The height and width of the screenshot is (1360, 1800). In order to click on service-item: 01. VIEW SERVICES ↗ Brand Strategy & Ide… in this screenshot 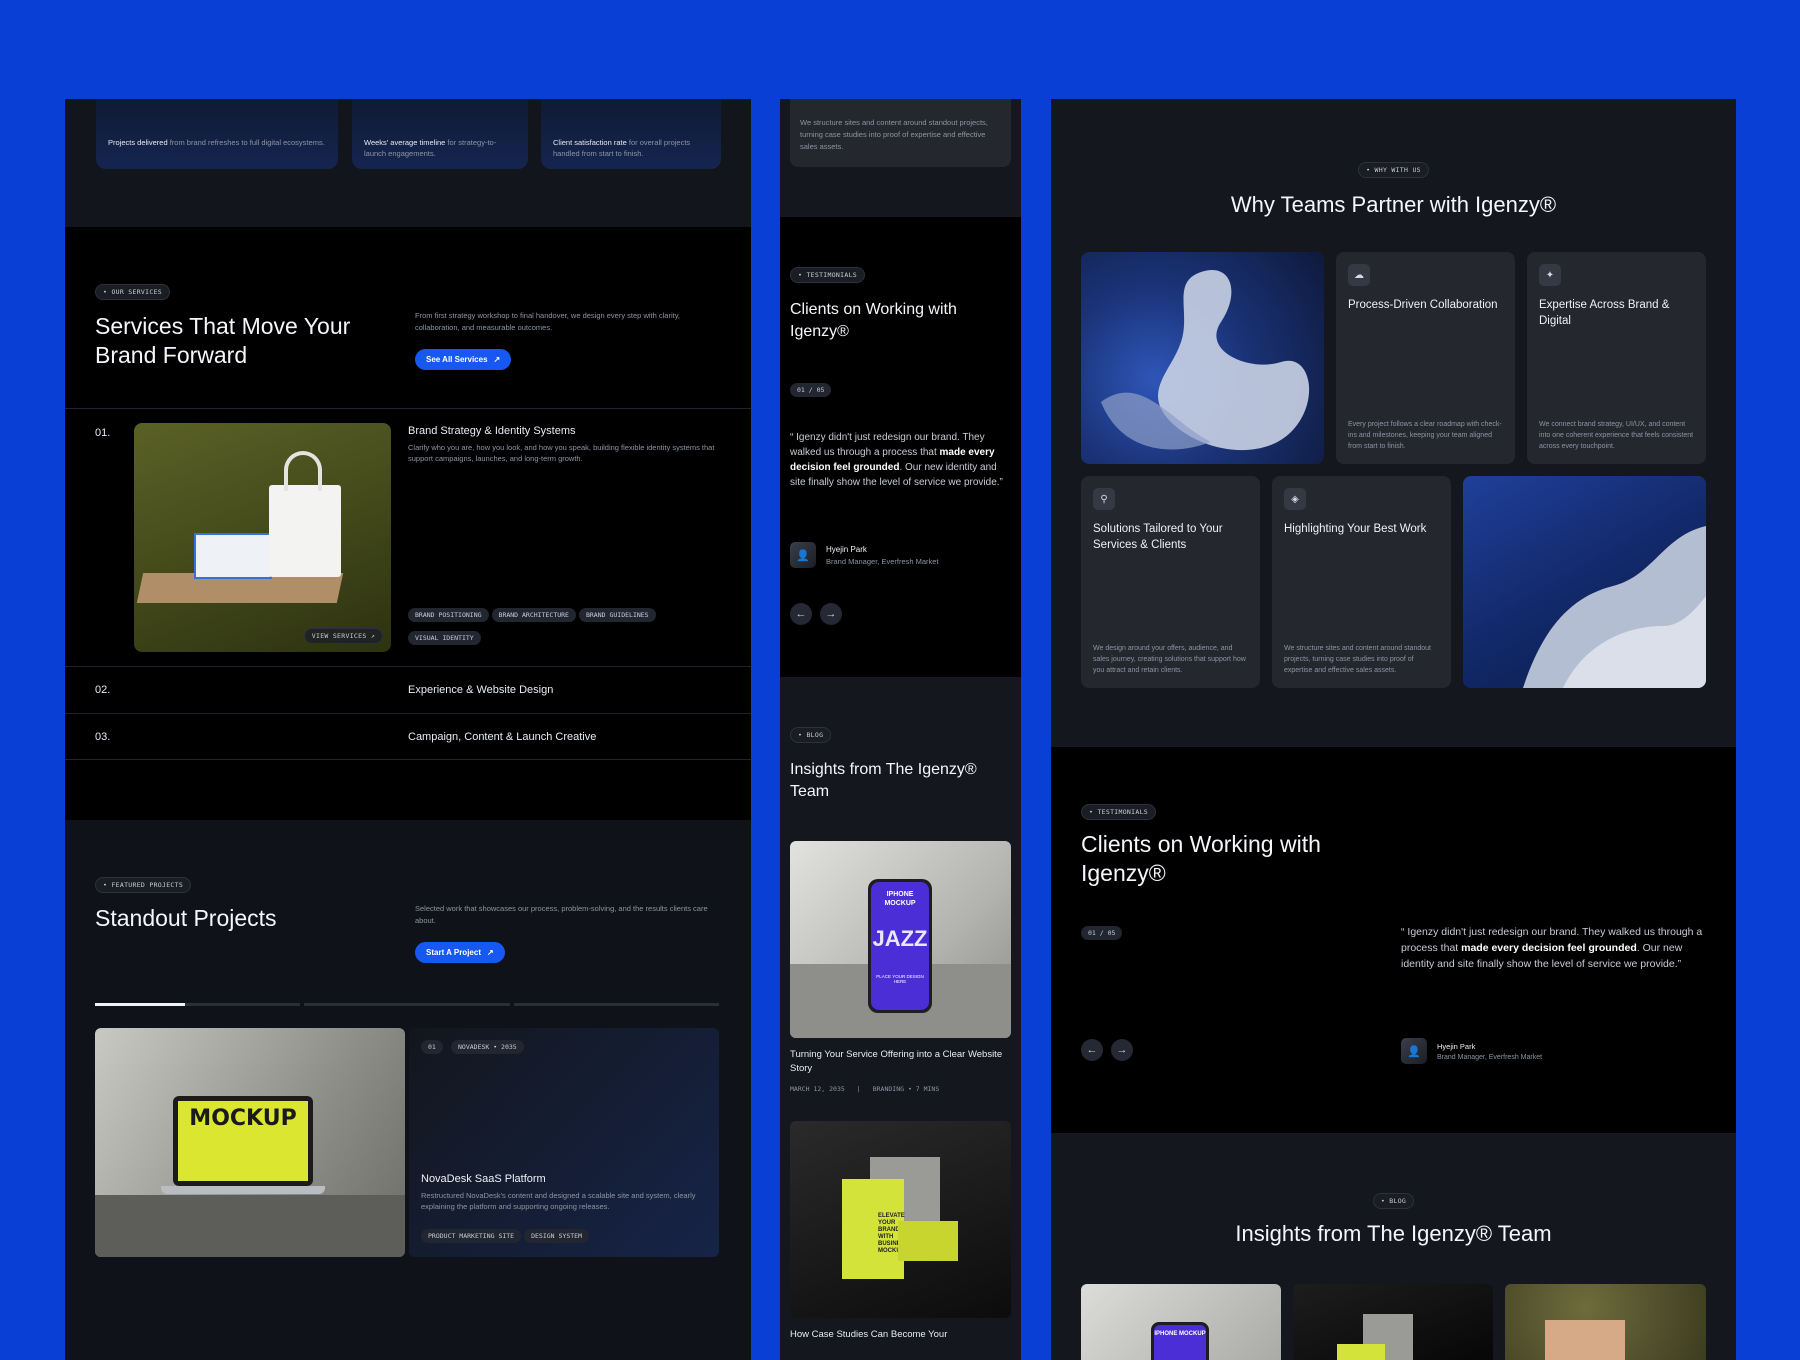, I will do `click(408, 537)`.